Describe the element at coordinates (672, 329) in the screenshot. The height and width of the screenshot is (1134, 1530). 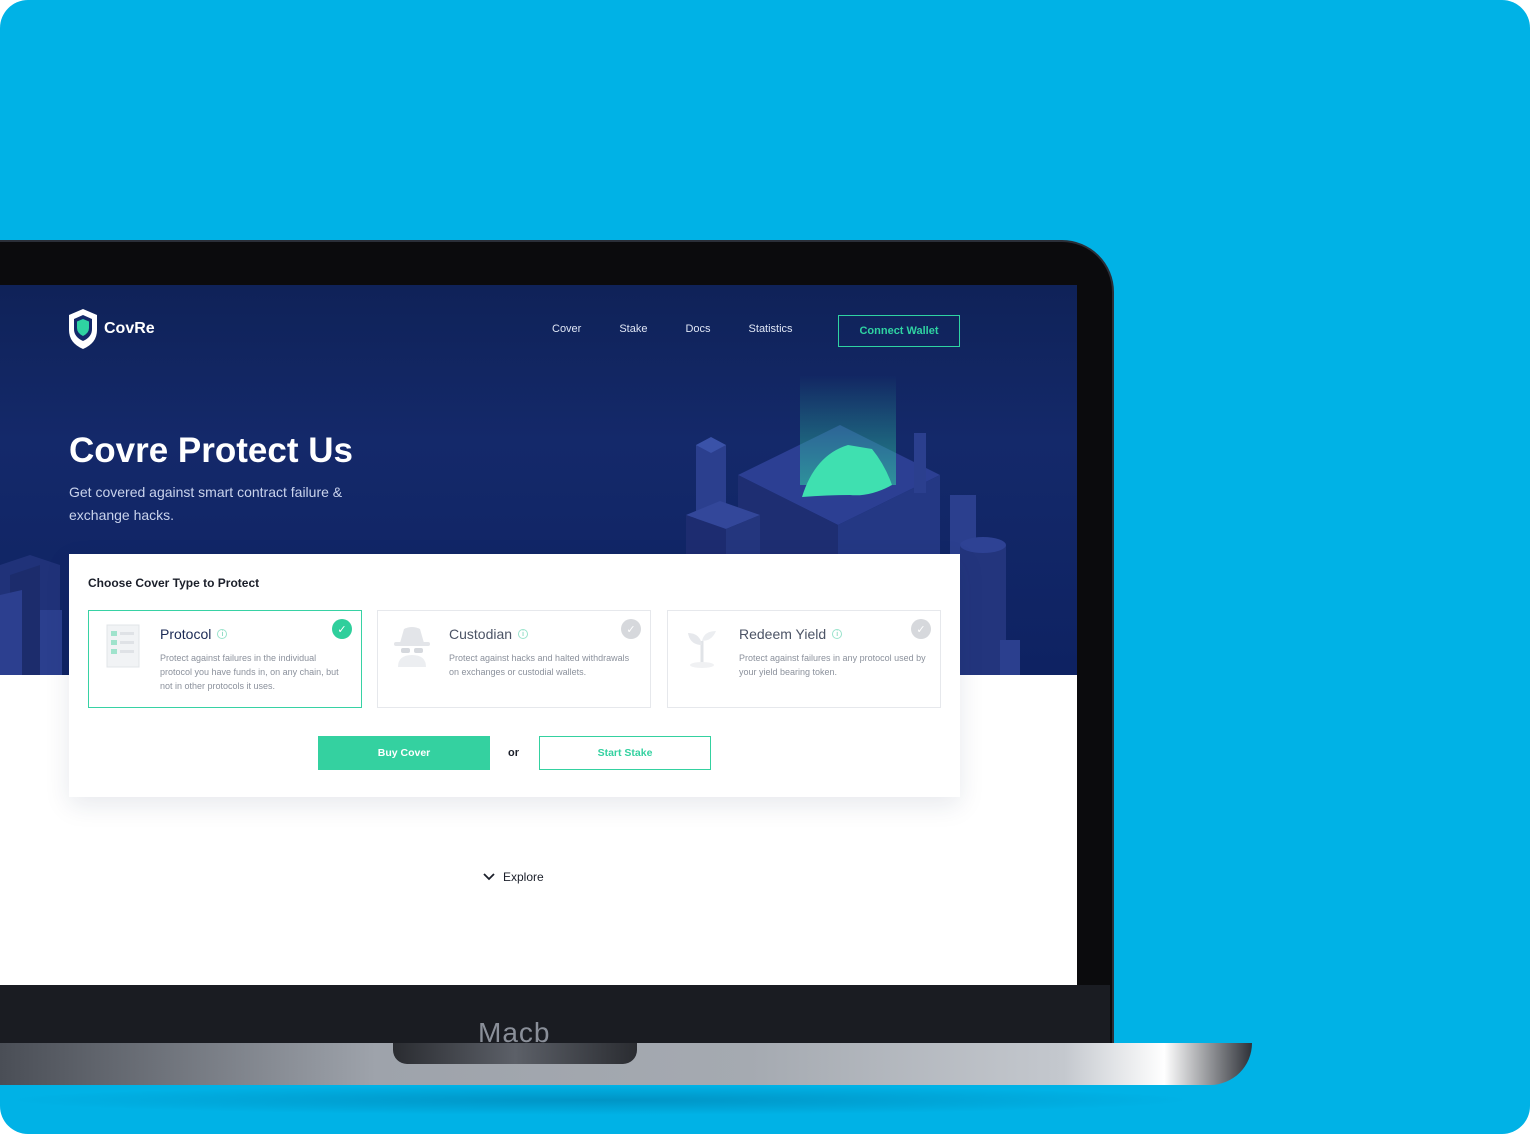
I see `main-nav: Cover Stake Docs Statistics` at that location.